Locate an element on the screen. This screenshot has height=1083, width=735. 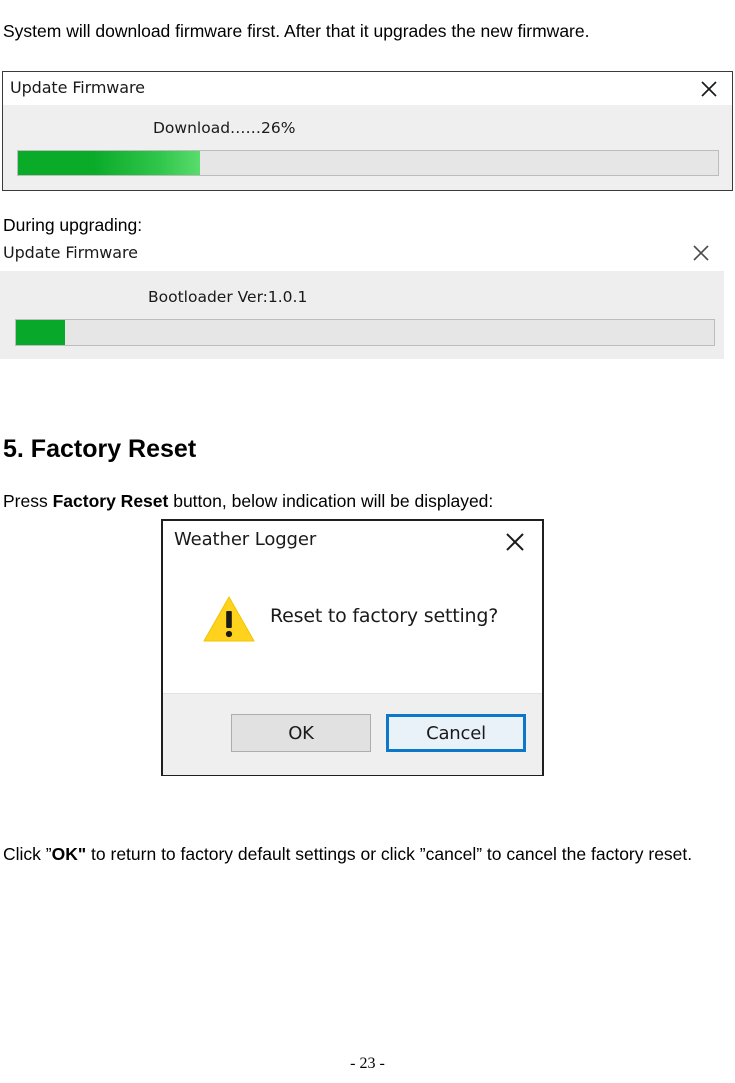
update-firmware-dialog-bootloader: Update Firmware Bootloader Ver:1.0.1 is located at coordinates (362, 297).